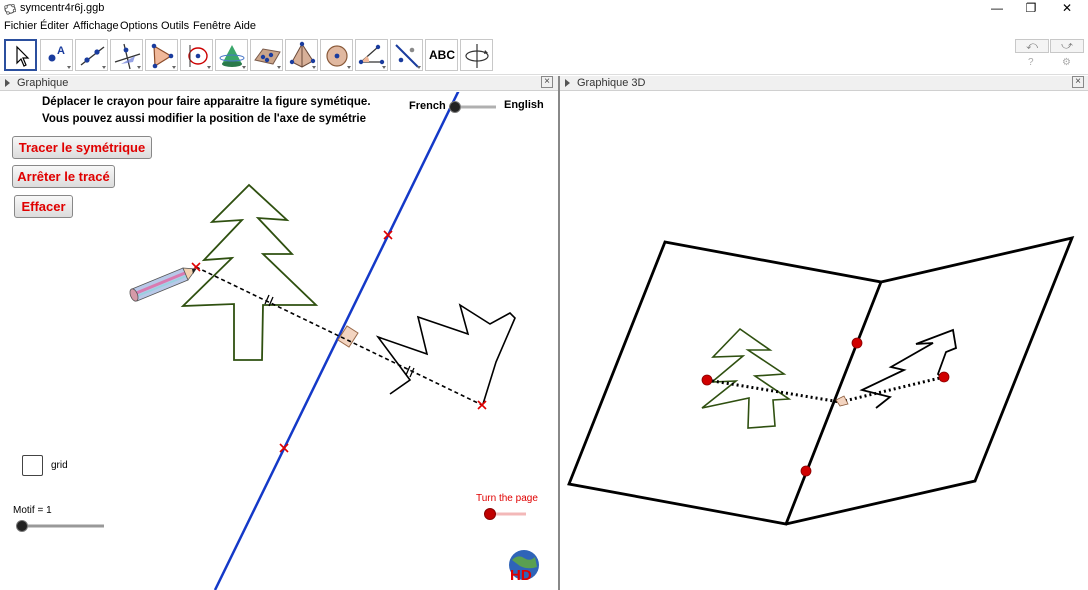 The width and height of the screenshot is (1088, 590). Describe the element at coordinates (20, 26) in the screenshot. I see `menu-fichier: Fichier` at that location.